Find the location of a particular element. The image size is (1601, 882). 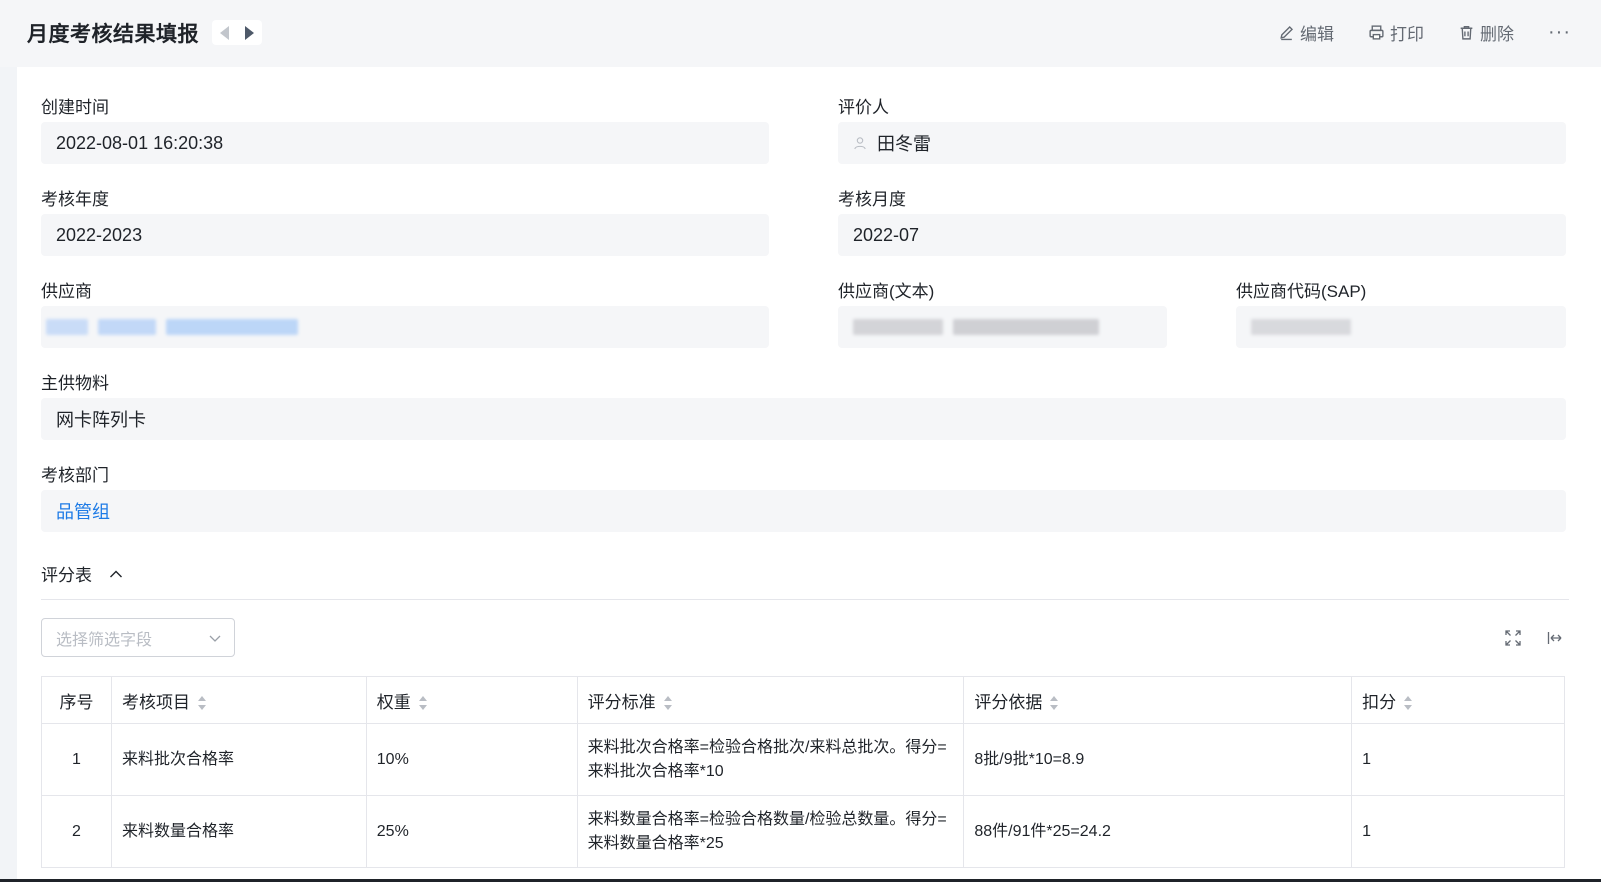

cell-item: 来料批次合格率 is located at coordinates (239, 759).